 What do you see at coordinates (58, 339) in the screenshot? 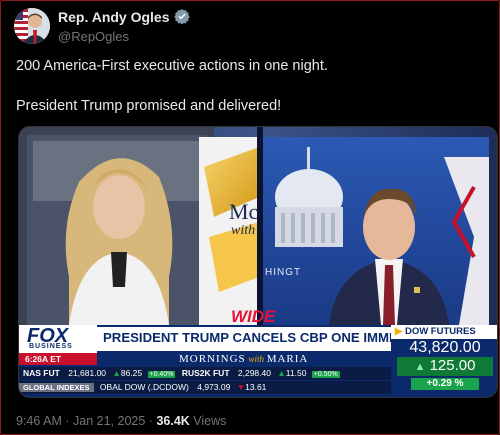
I see `fox-business-logo: FOX BUSINESS` at bounding box center [58, 339].